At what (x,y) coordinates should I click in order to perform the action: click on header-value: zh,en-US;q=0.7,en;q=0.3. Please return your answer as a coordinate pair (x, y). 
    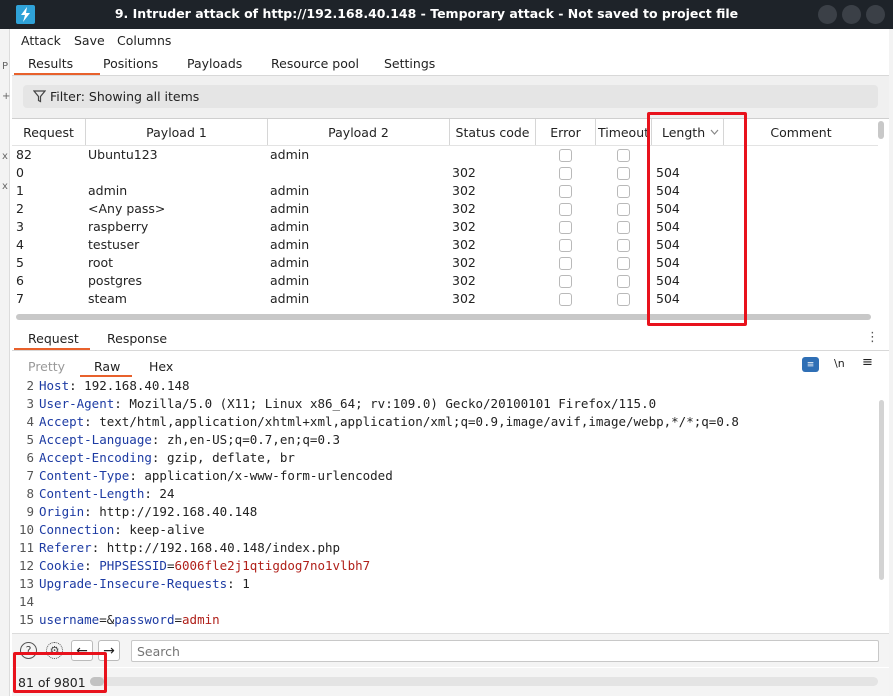
    Looking at the image, I should click on (250, 439).